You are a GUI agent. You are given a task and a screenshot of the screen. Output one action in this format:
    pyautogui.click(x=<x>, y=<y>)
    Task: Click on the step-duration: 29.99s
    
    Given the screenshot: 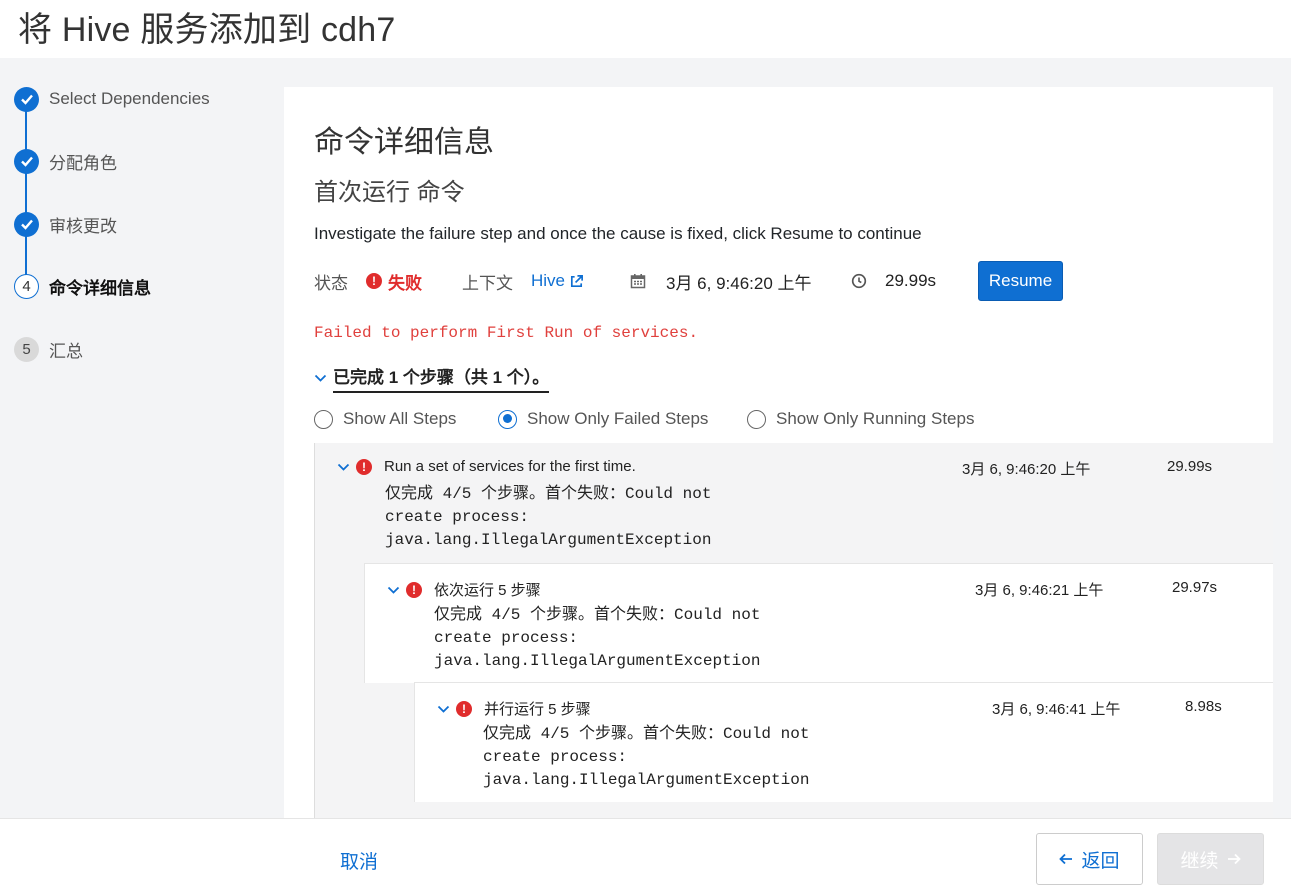 What is the action you would take?
    pyautogui.click(x=1190, y=466)
    